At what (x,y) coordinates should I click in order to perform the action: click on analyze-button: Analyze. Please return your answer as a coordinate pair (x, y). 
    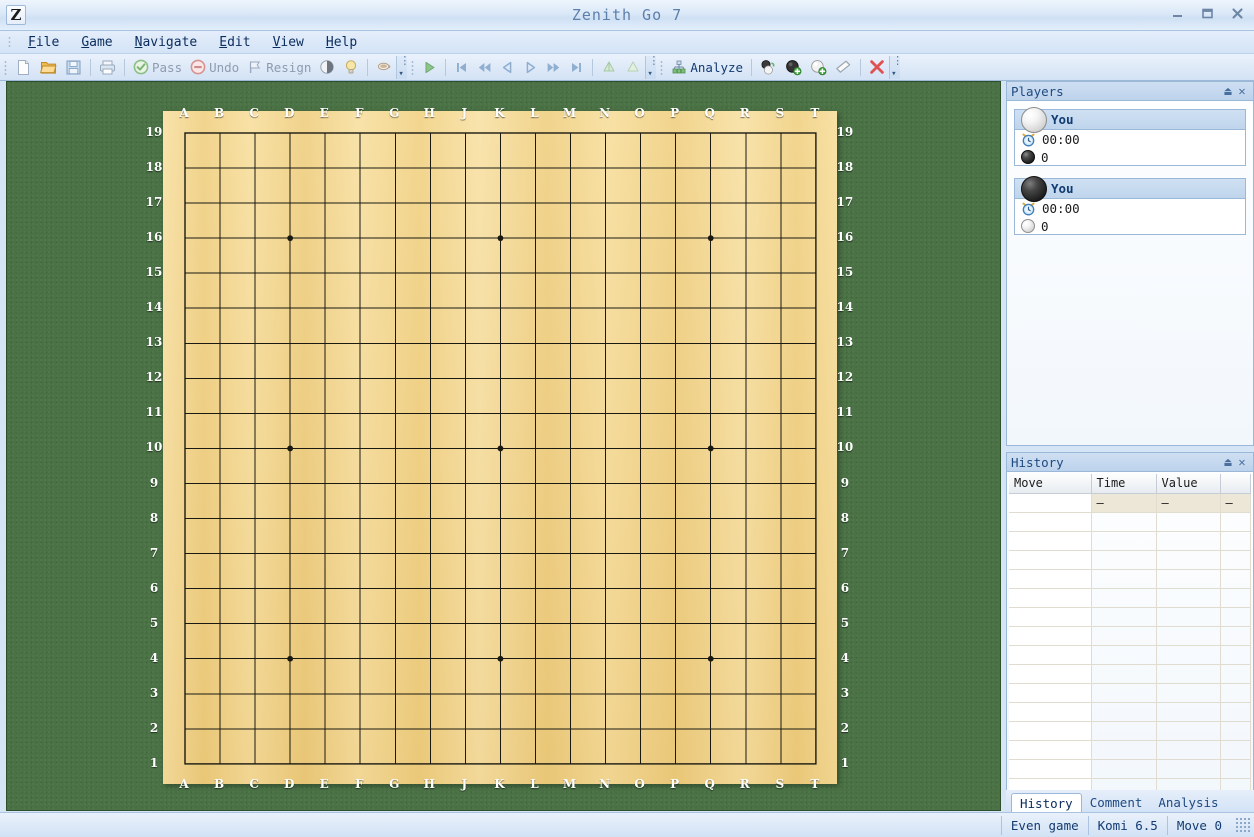
    Looking at the image, I should click on (707, 67).